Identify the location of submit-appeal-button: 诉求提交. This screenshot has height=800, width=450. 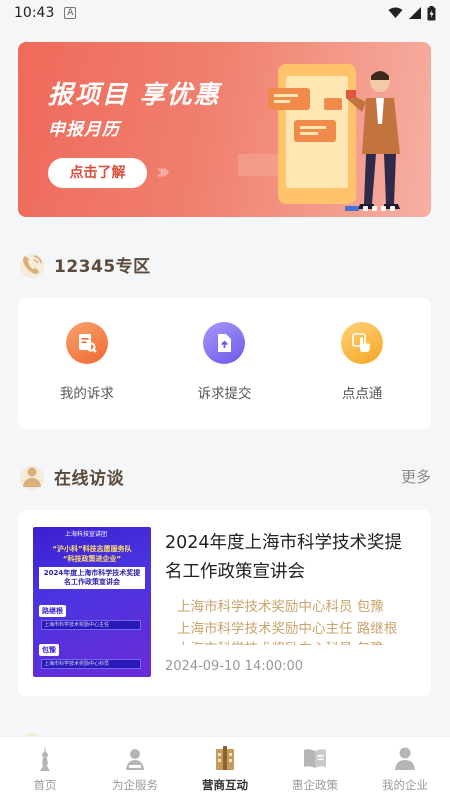
(224, 375).